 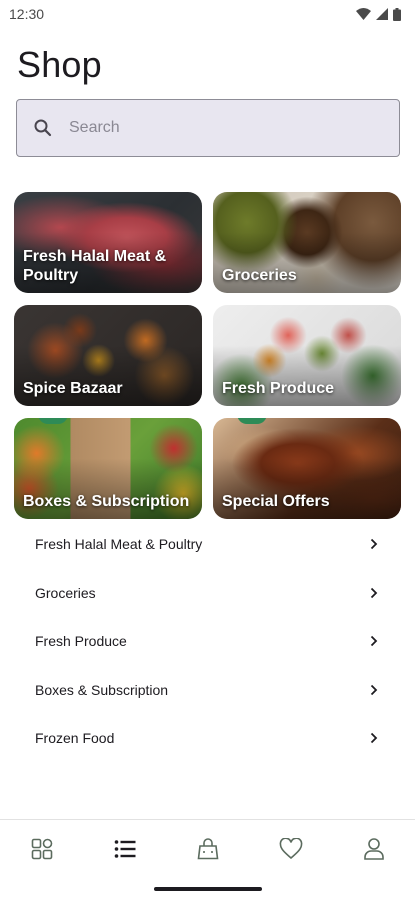 I want to click on category-tile-spice: Spice Bazaar, so click(x=108, y=355).